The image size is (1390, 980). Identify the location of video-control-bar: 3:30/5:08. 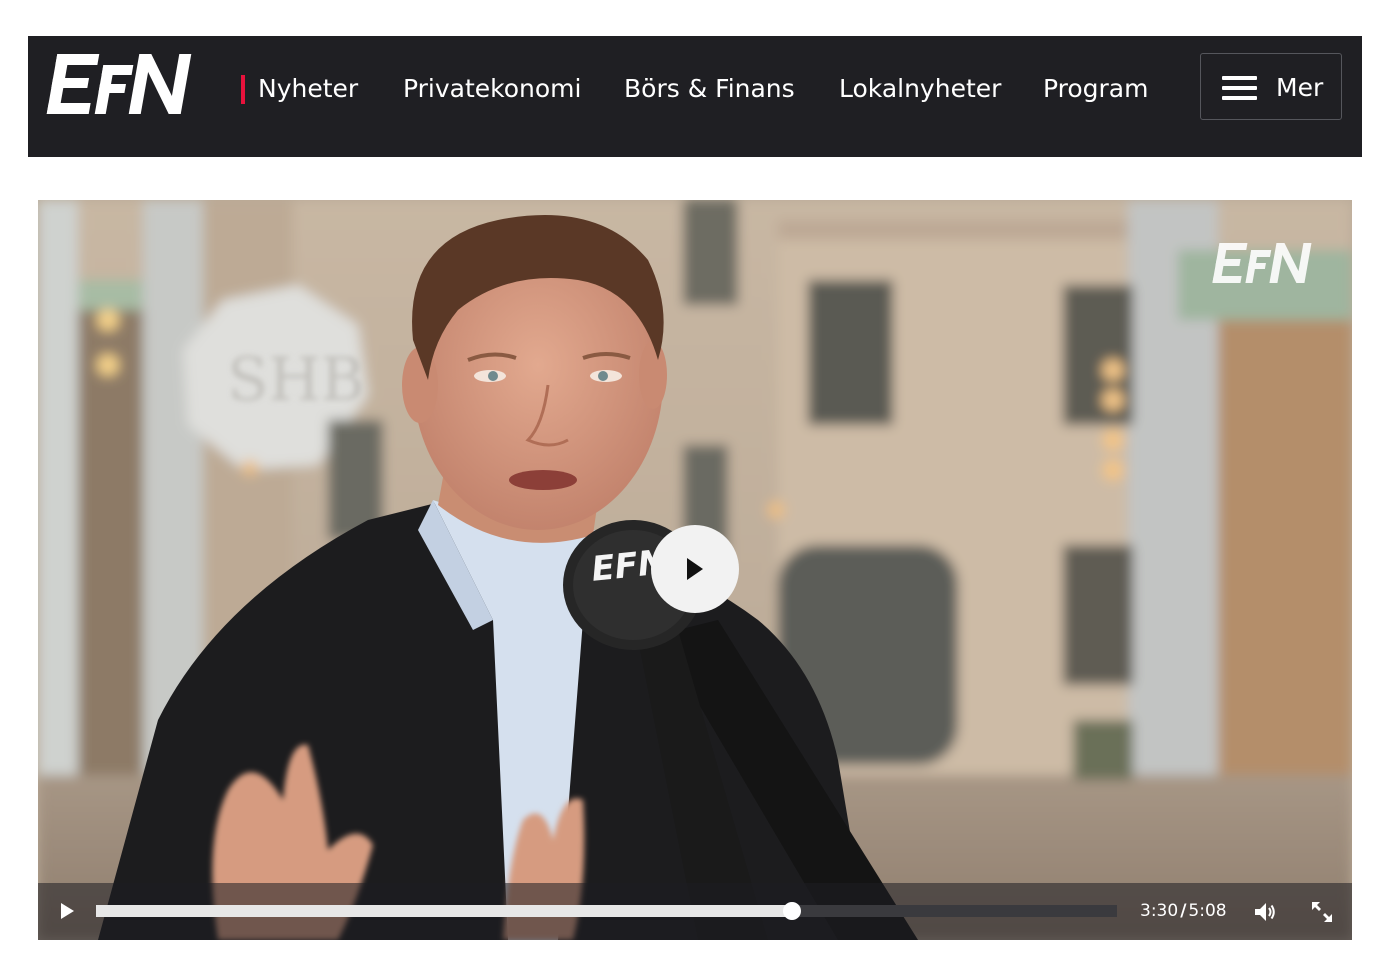
(695, 911).